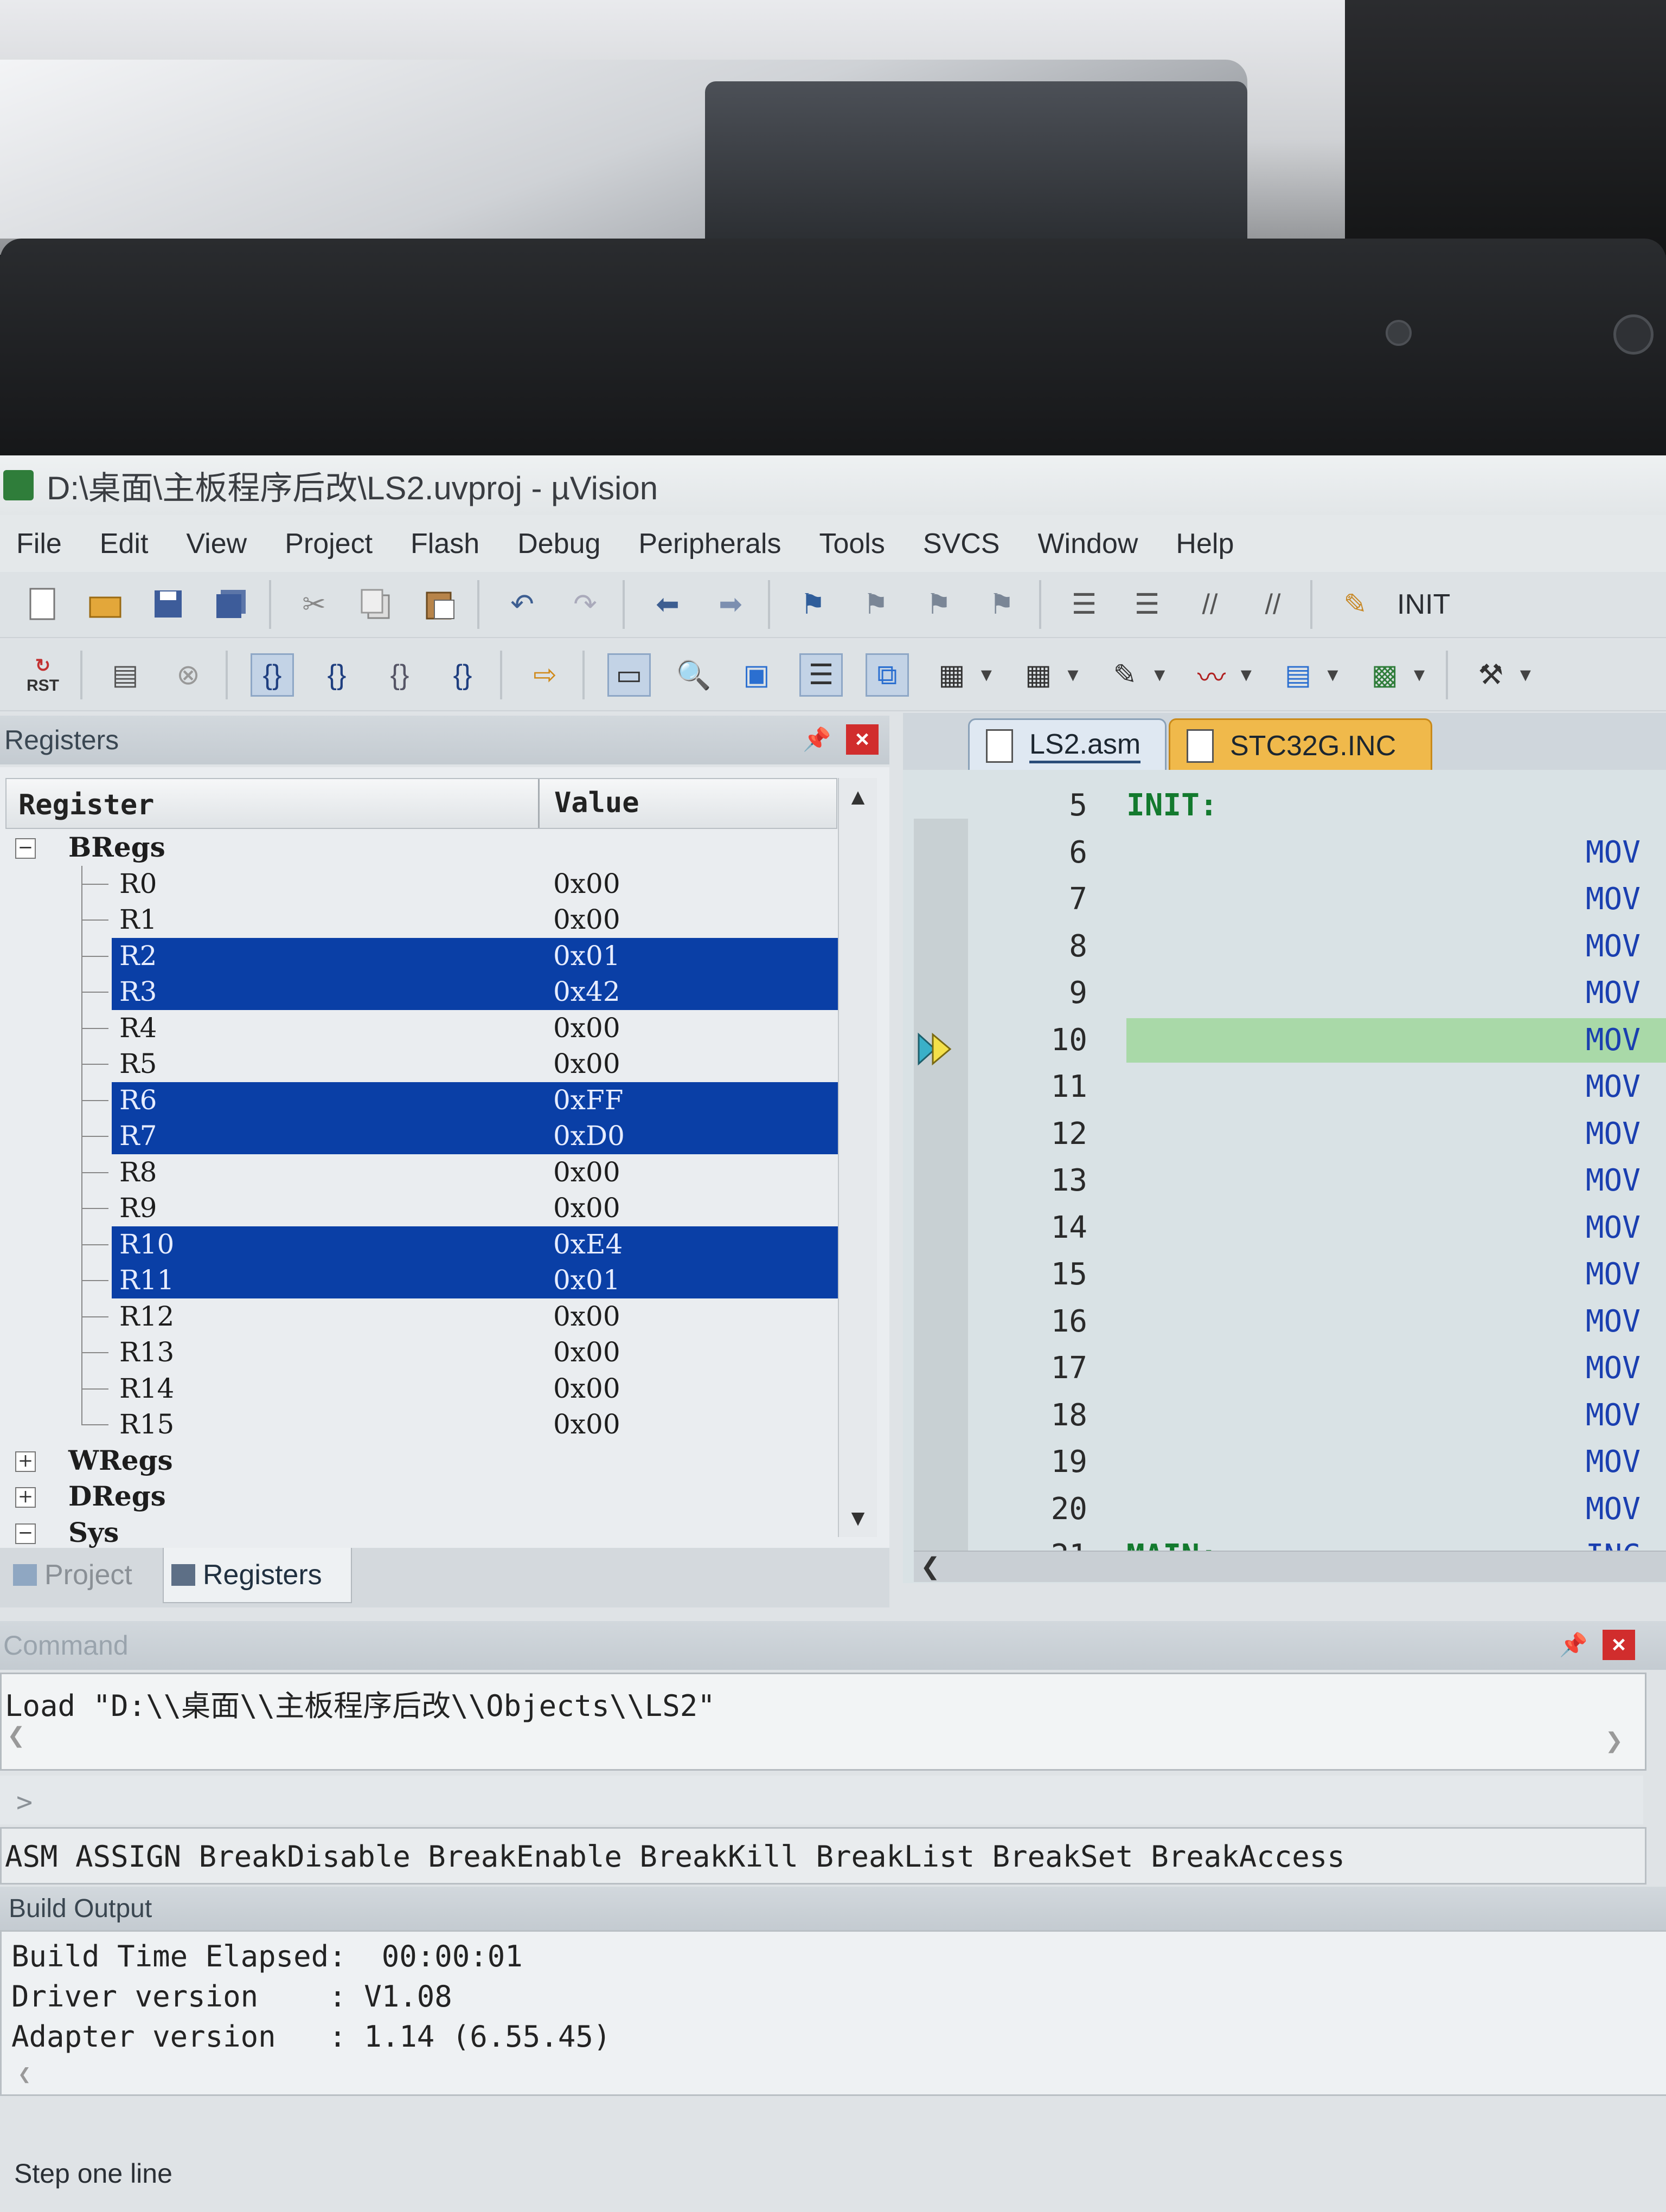 The height and width of the screenshot is (2212, 1666). What do you see at coordinates (232, 604) in the screenshot?
I see `save-all-icon` at bounding box center [232, 604].